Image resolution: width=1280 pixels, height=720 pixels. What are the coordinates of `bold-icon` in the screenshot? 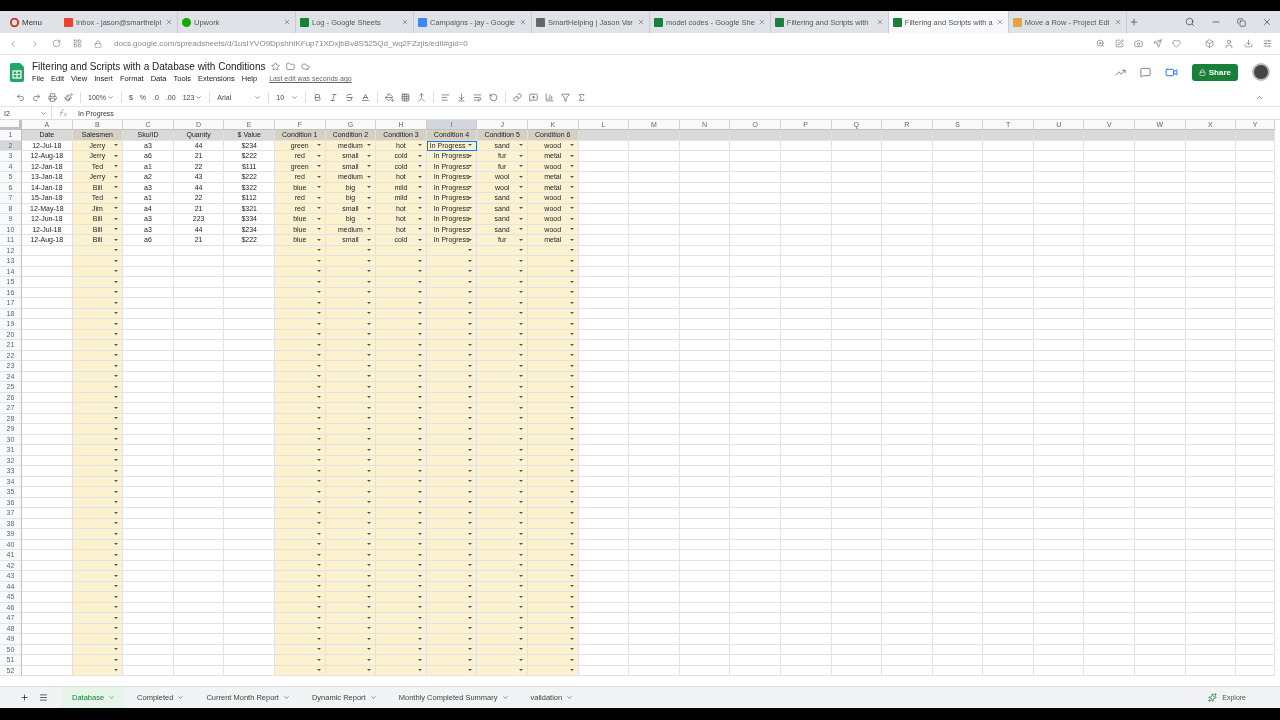 It's located at (318, 97).